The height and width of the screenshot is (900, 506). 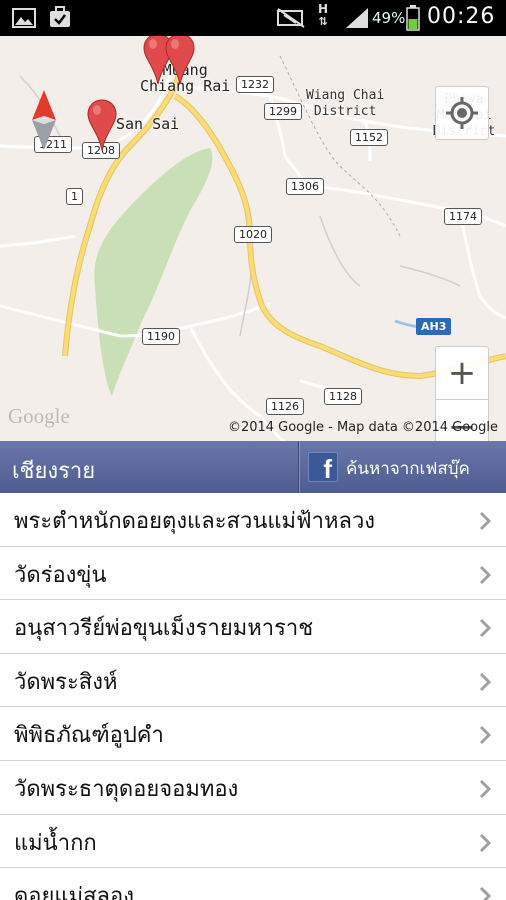 I want to click on list-item: อนุสาวรีย์พ่อขุนเม็งรายมหาราช, so click(x=253, y=627).